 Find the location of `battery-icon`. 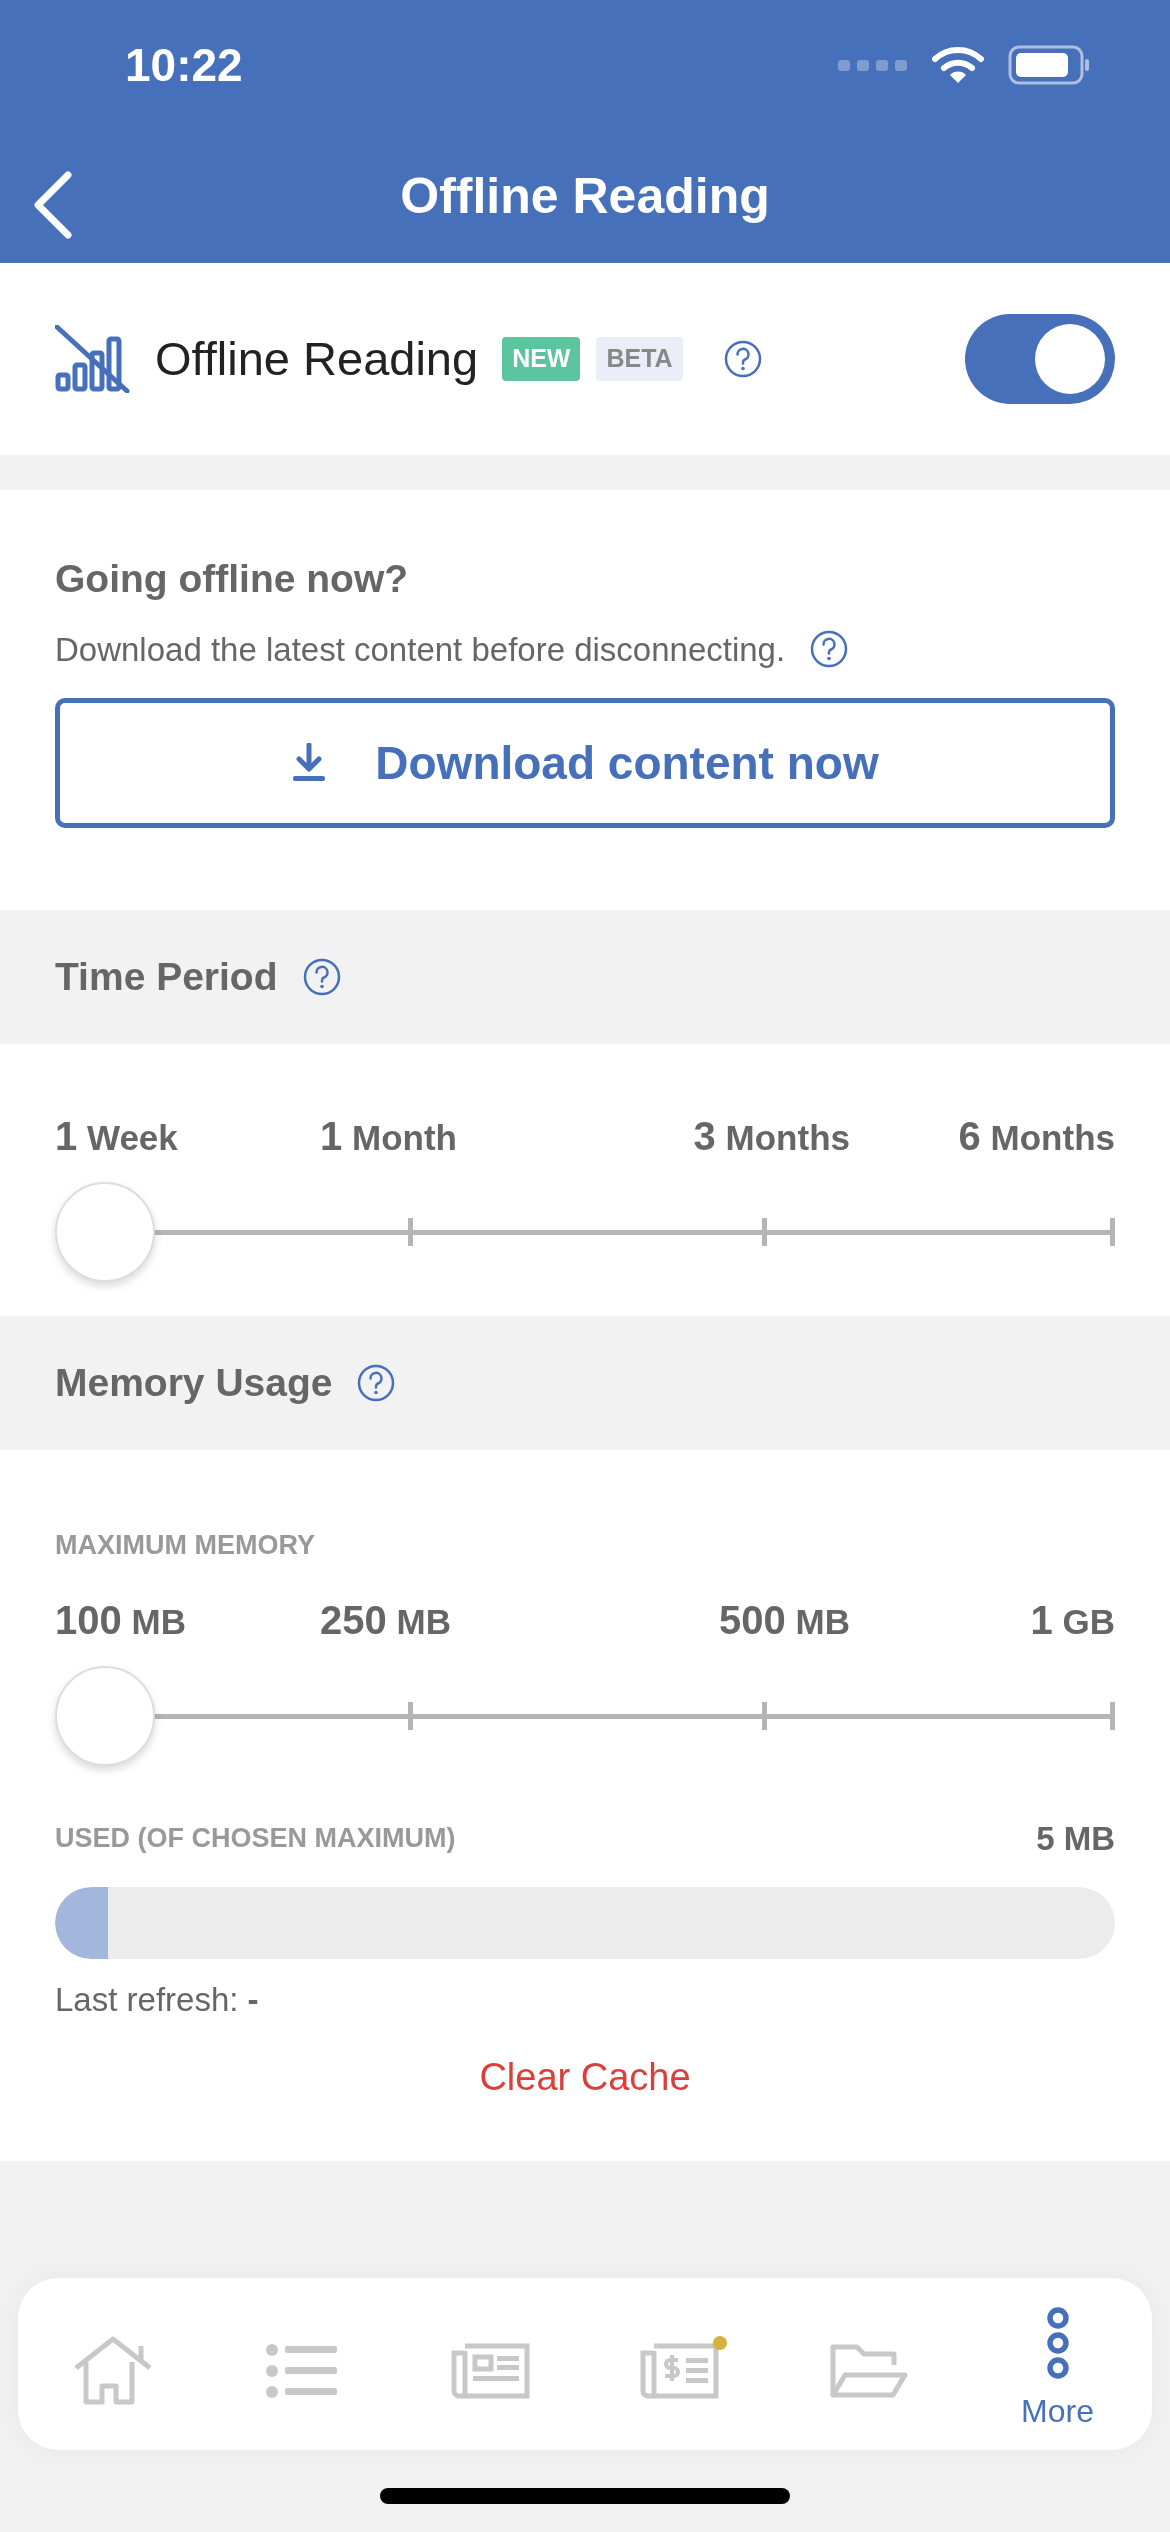

battery-icon is located at coordinates (1049, 65).